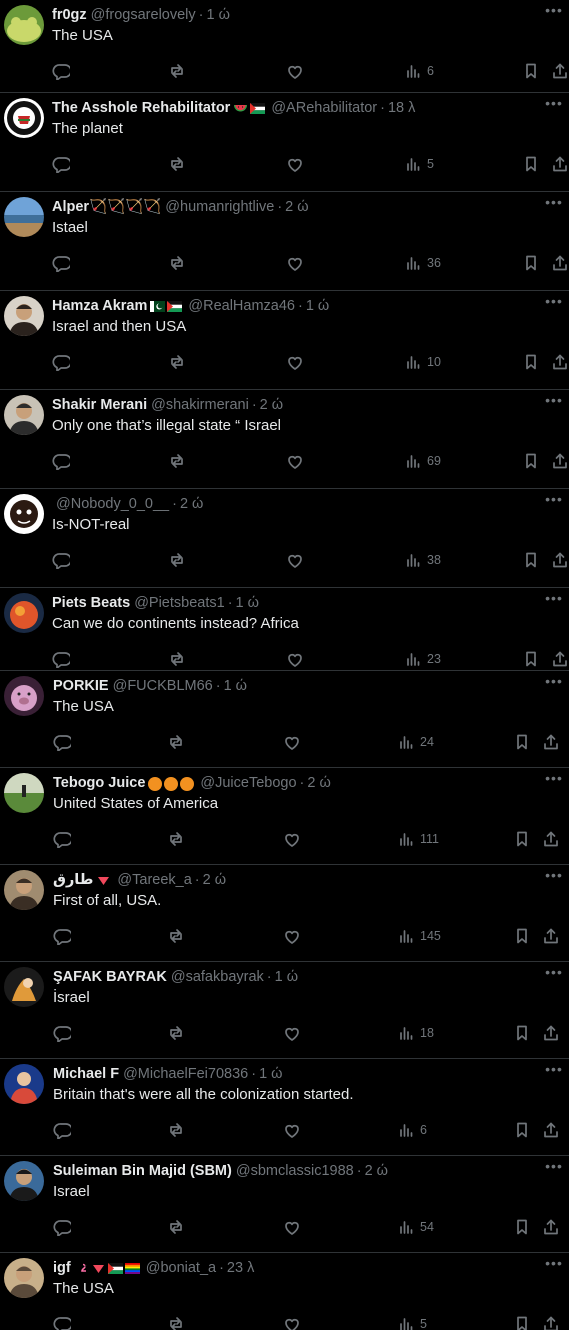 This screenshot has width=569, height=1330. Describe the element at coordinates (324, 108) in the screenshot. I see `user-handle: @ARehabilitator` at that location.